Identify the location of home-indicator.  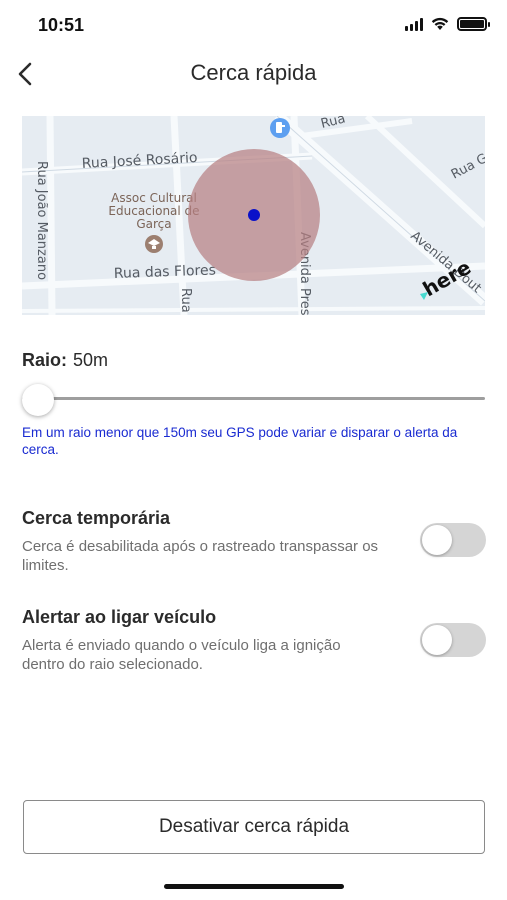
(254, 886).